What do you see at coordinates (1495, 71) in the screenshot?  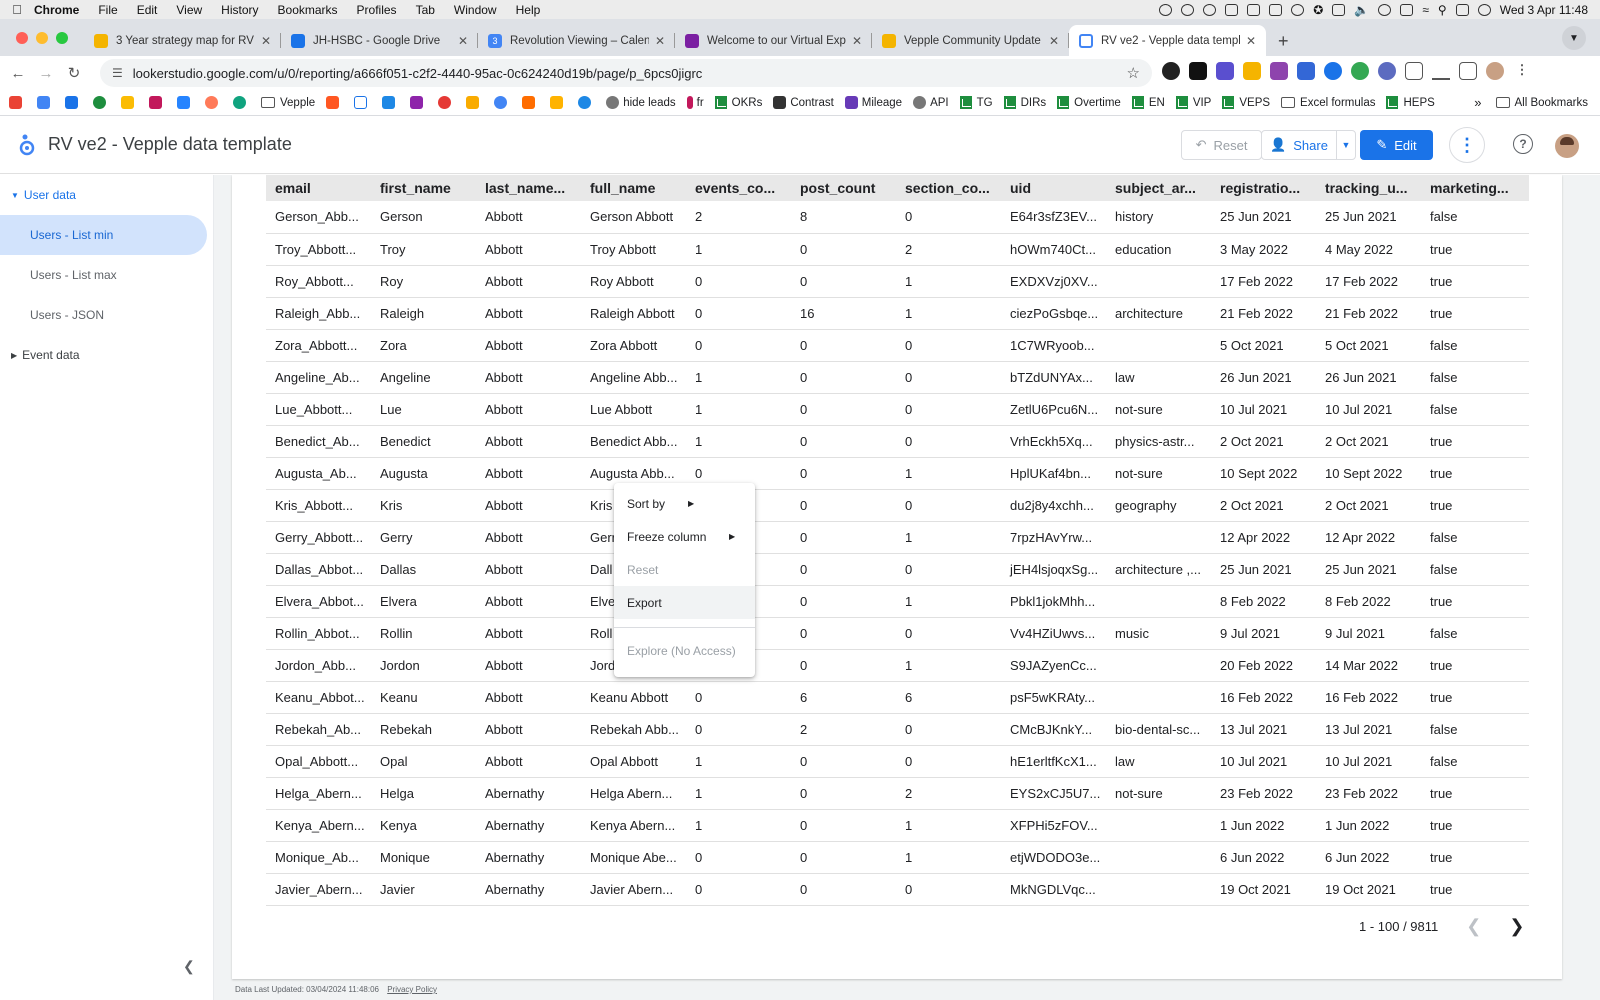 I see `profile-avatar-icon` at bounding box center [1495, 71].